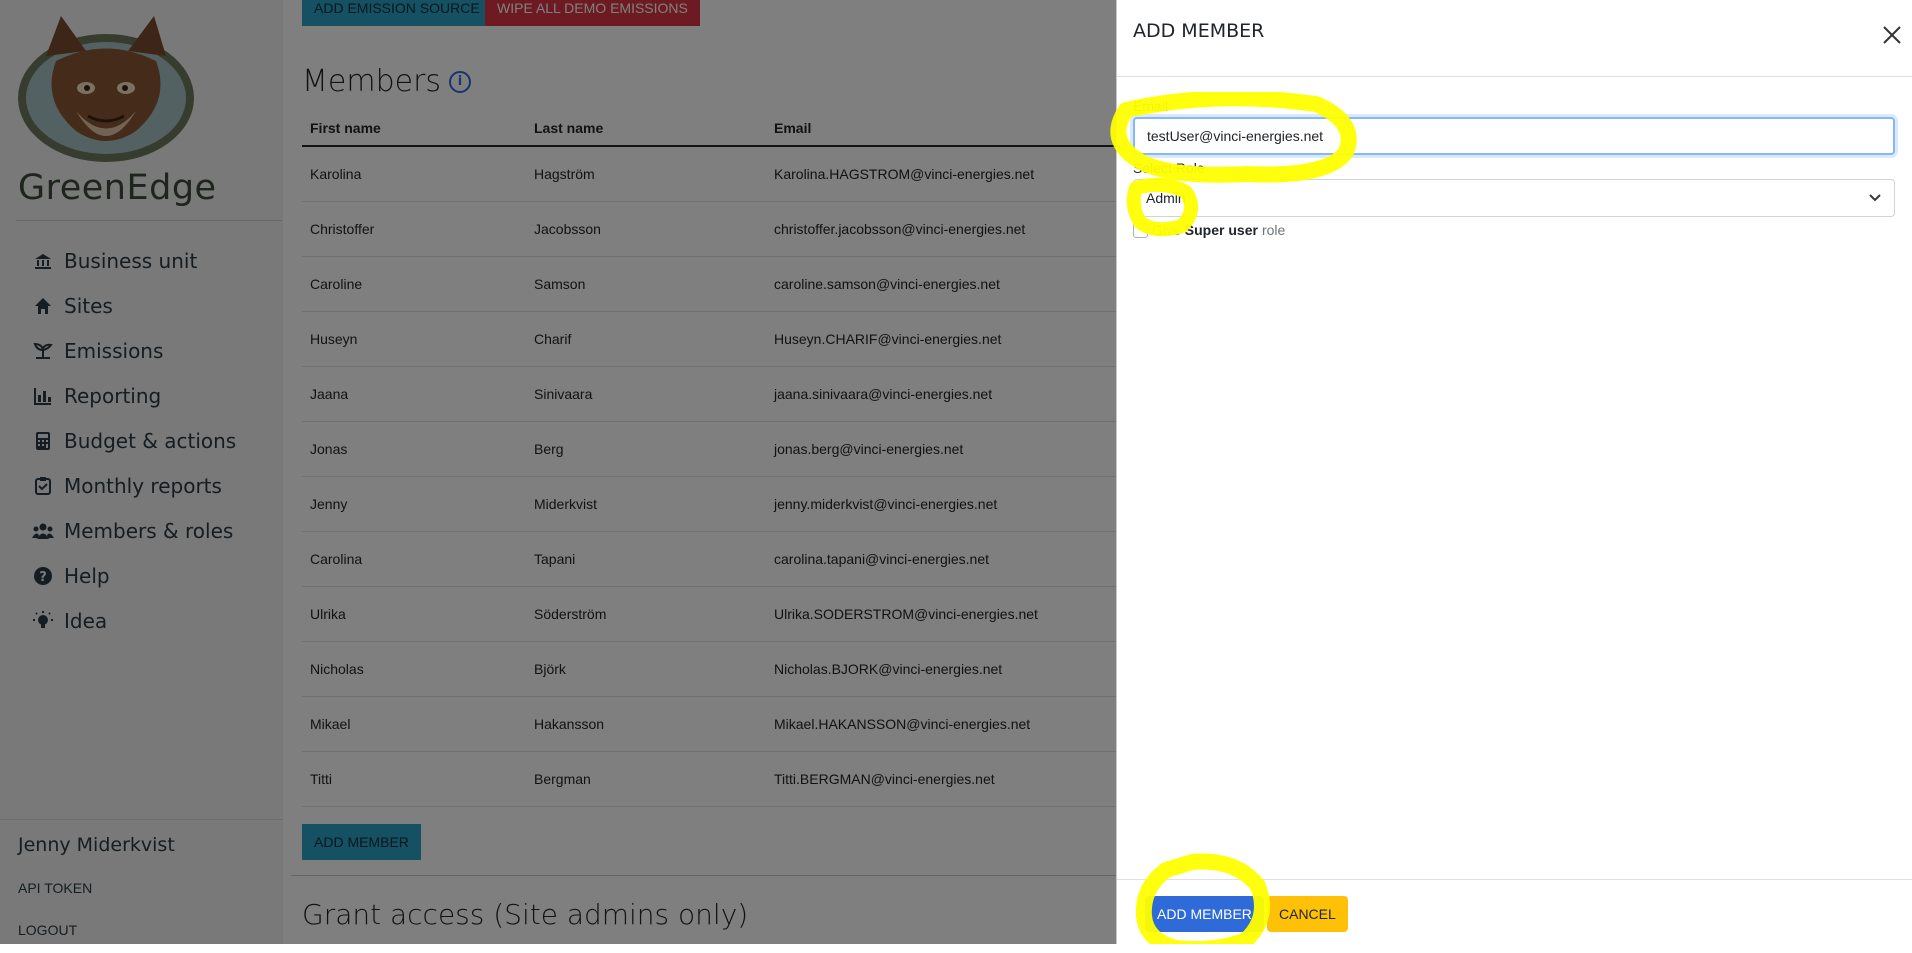 Image resolution: width=1912 pixels, height=953 pixels. What do you see at coordinates (1273, 230) in the screenshot?
I see `super-user-text-role: role` at bounding box center [1273, 230].